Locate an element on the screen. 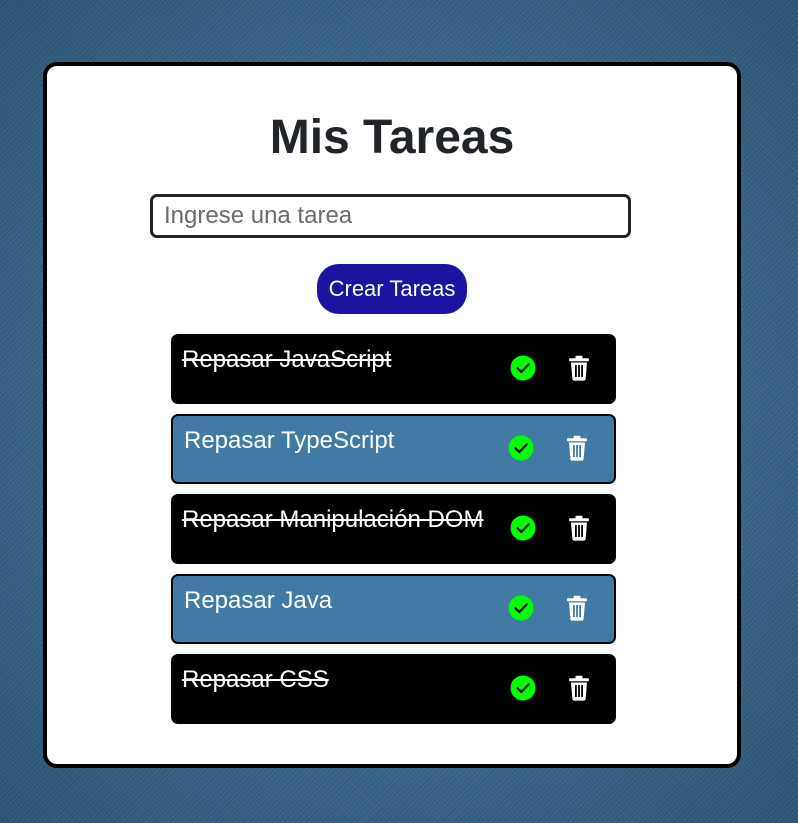 The image size is (798, 823). task-item: Repasar TypeScript is located at coordinates (393, 449).